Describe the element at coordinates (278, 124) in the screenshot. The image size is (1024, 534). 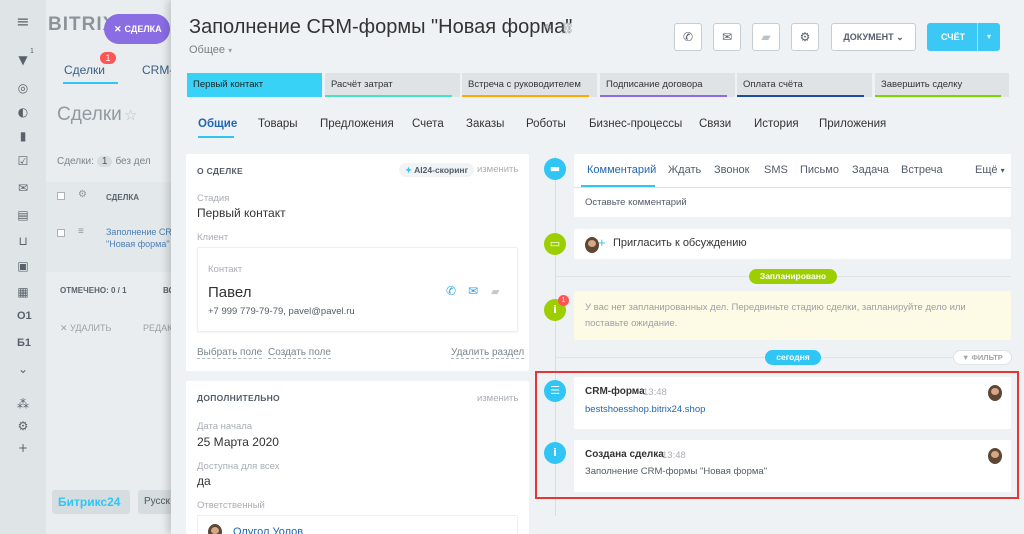
I see `tab-products: Товары` at that location.